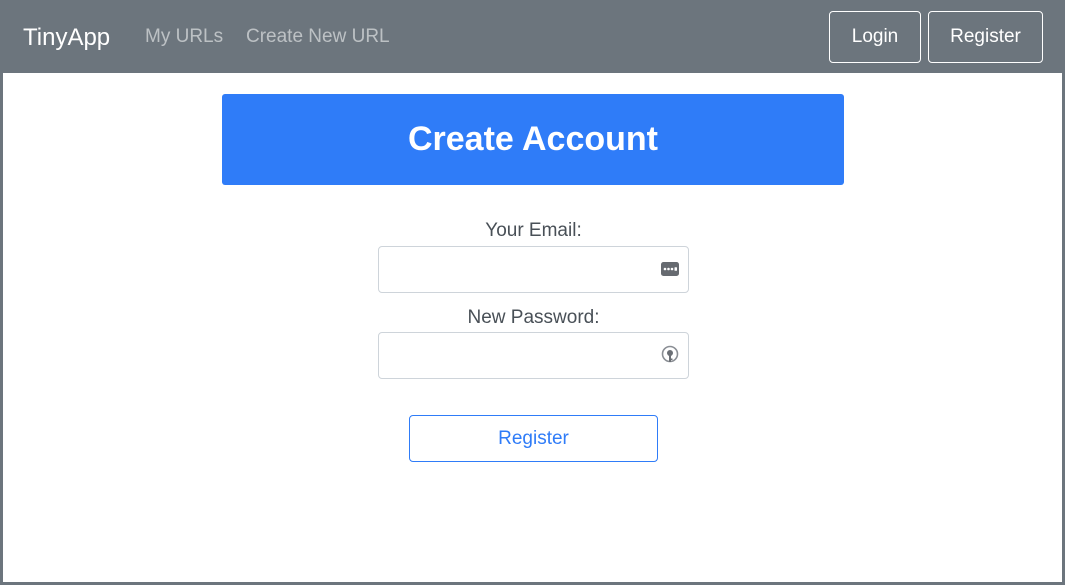  Describe the element at coordinates (985, 37) in the screenshot. I see `register-nav-button: Register` at that location.